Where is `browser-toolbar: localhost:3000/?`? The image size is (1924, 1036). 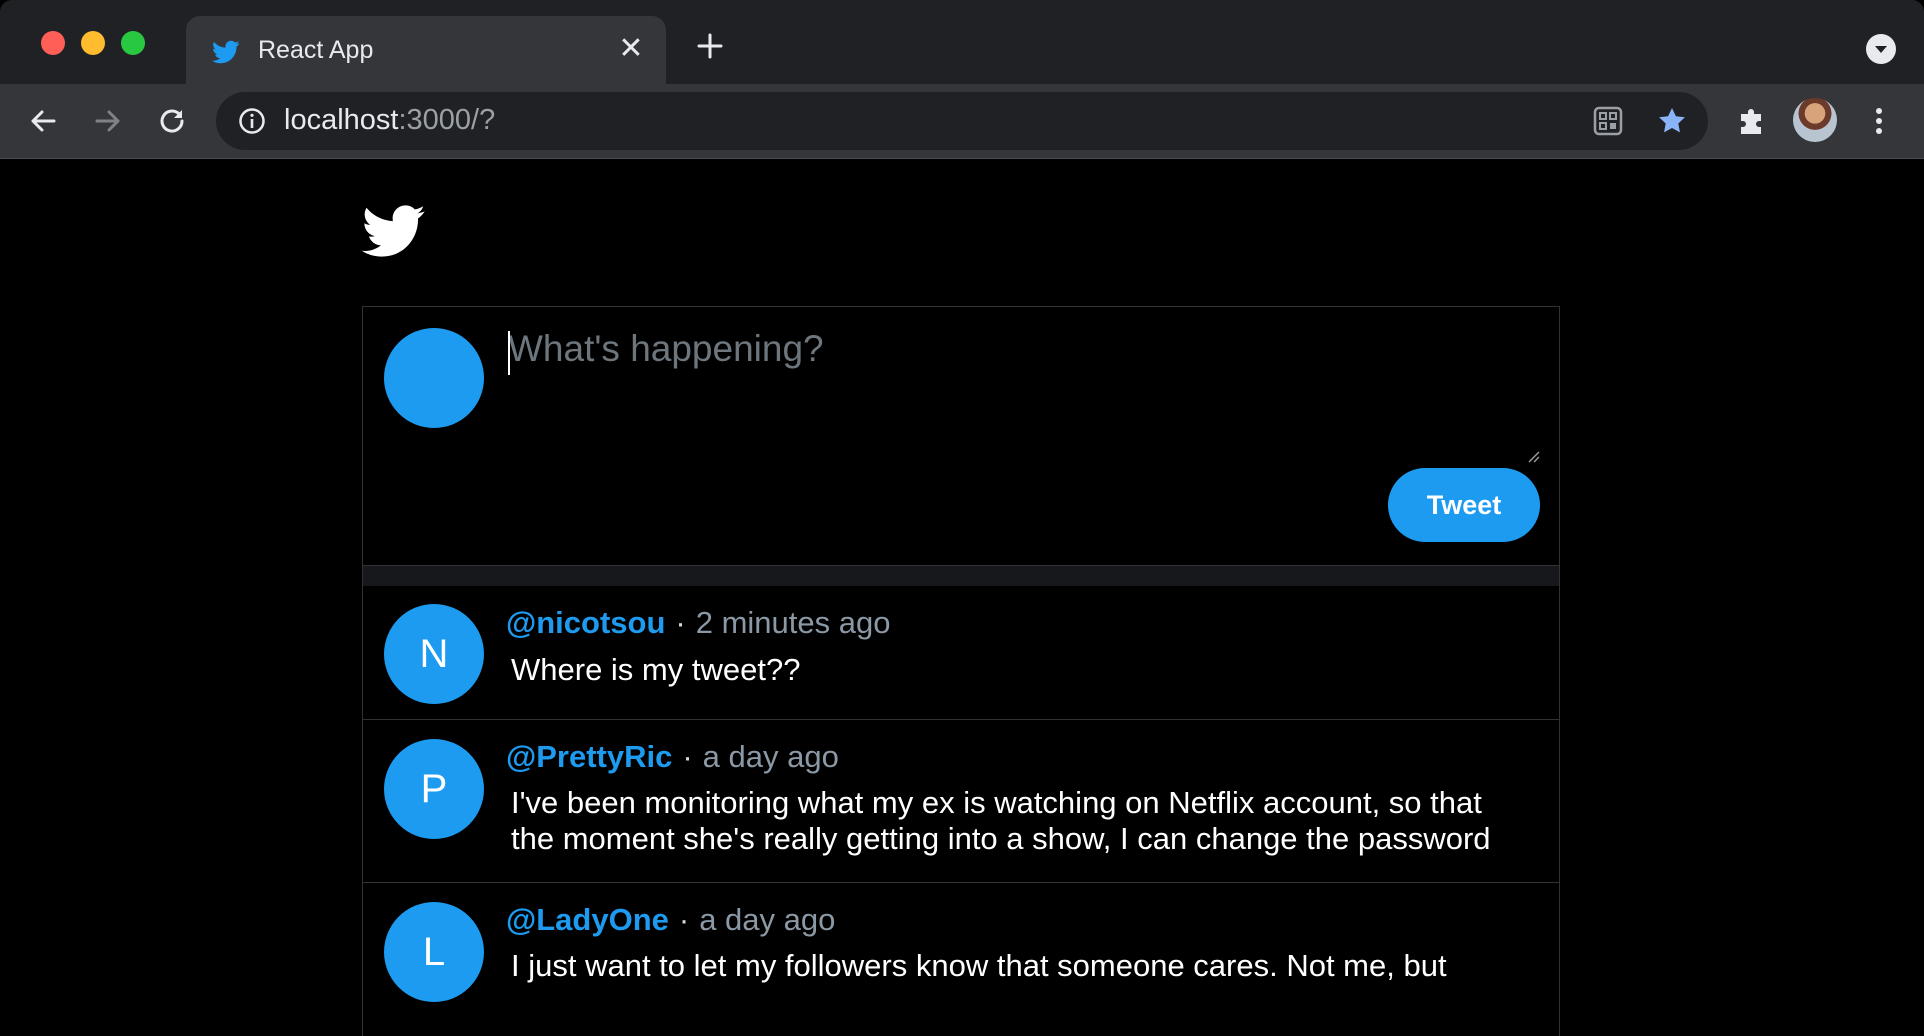 browser-toolbar: localhost:3000/? is located at coordinates (962, 121).